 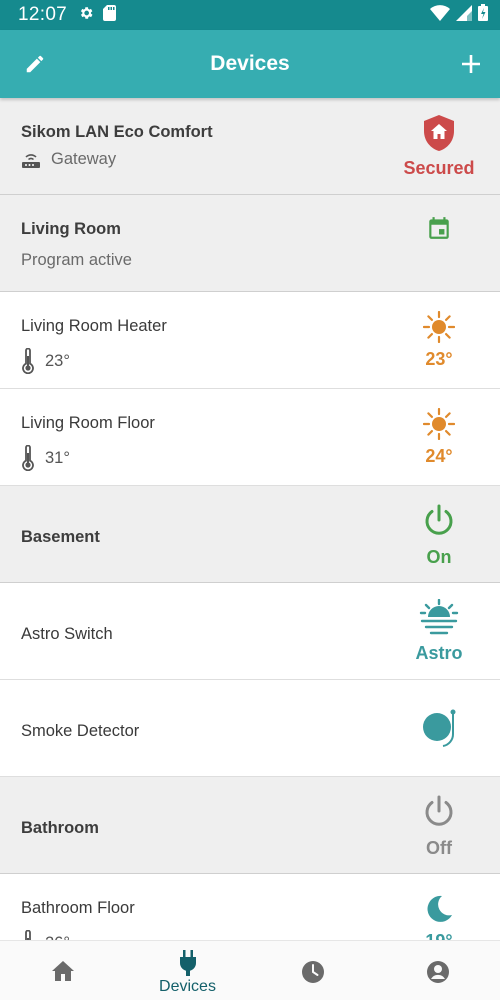 I want to click on group-status-label: Off, so click(x=439, y=848).